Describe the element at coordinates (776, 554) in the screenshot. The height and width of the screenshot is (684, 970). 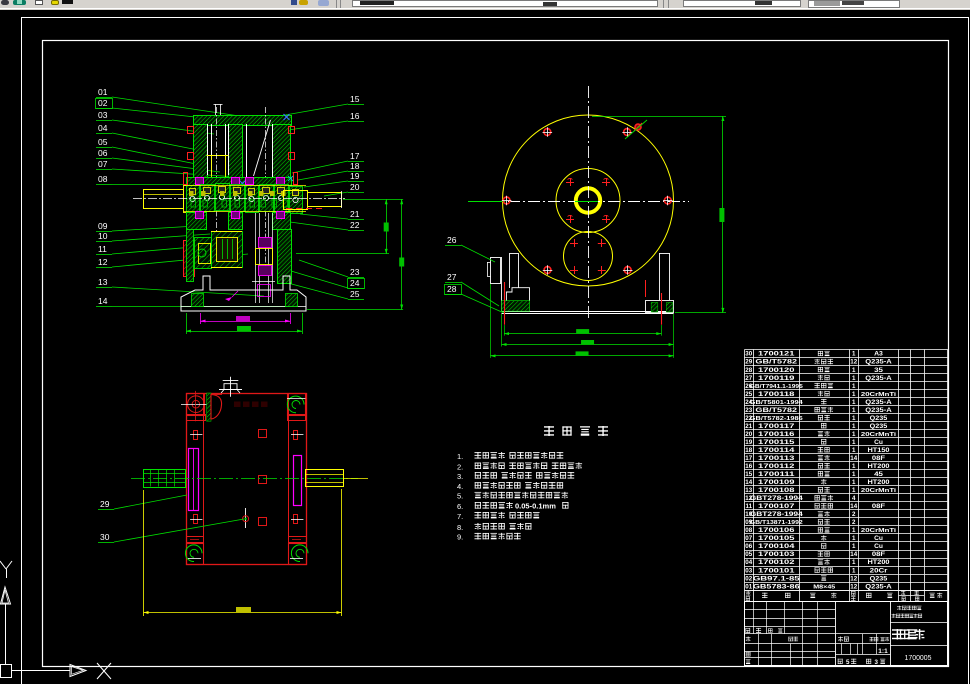
I see `svg-text: 1700103` at that location.